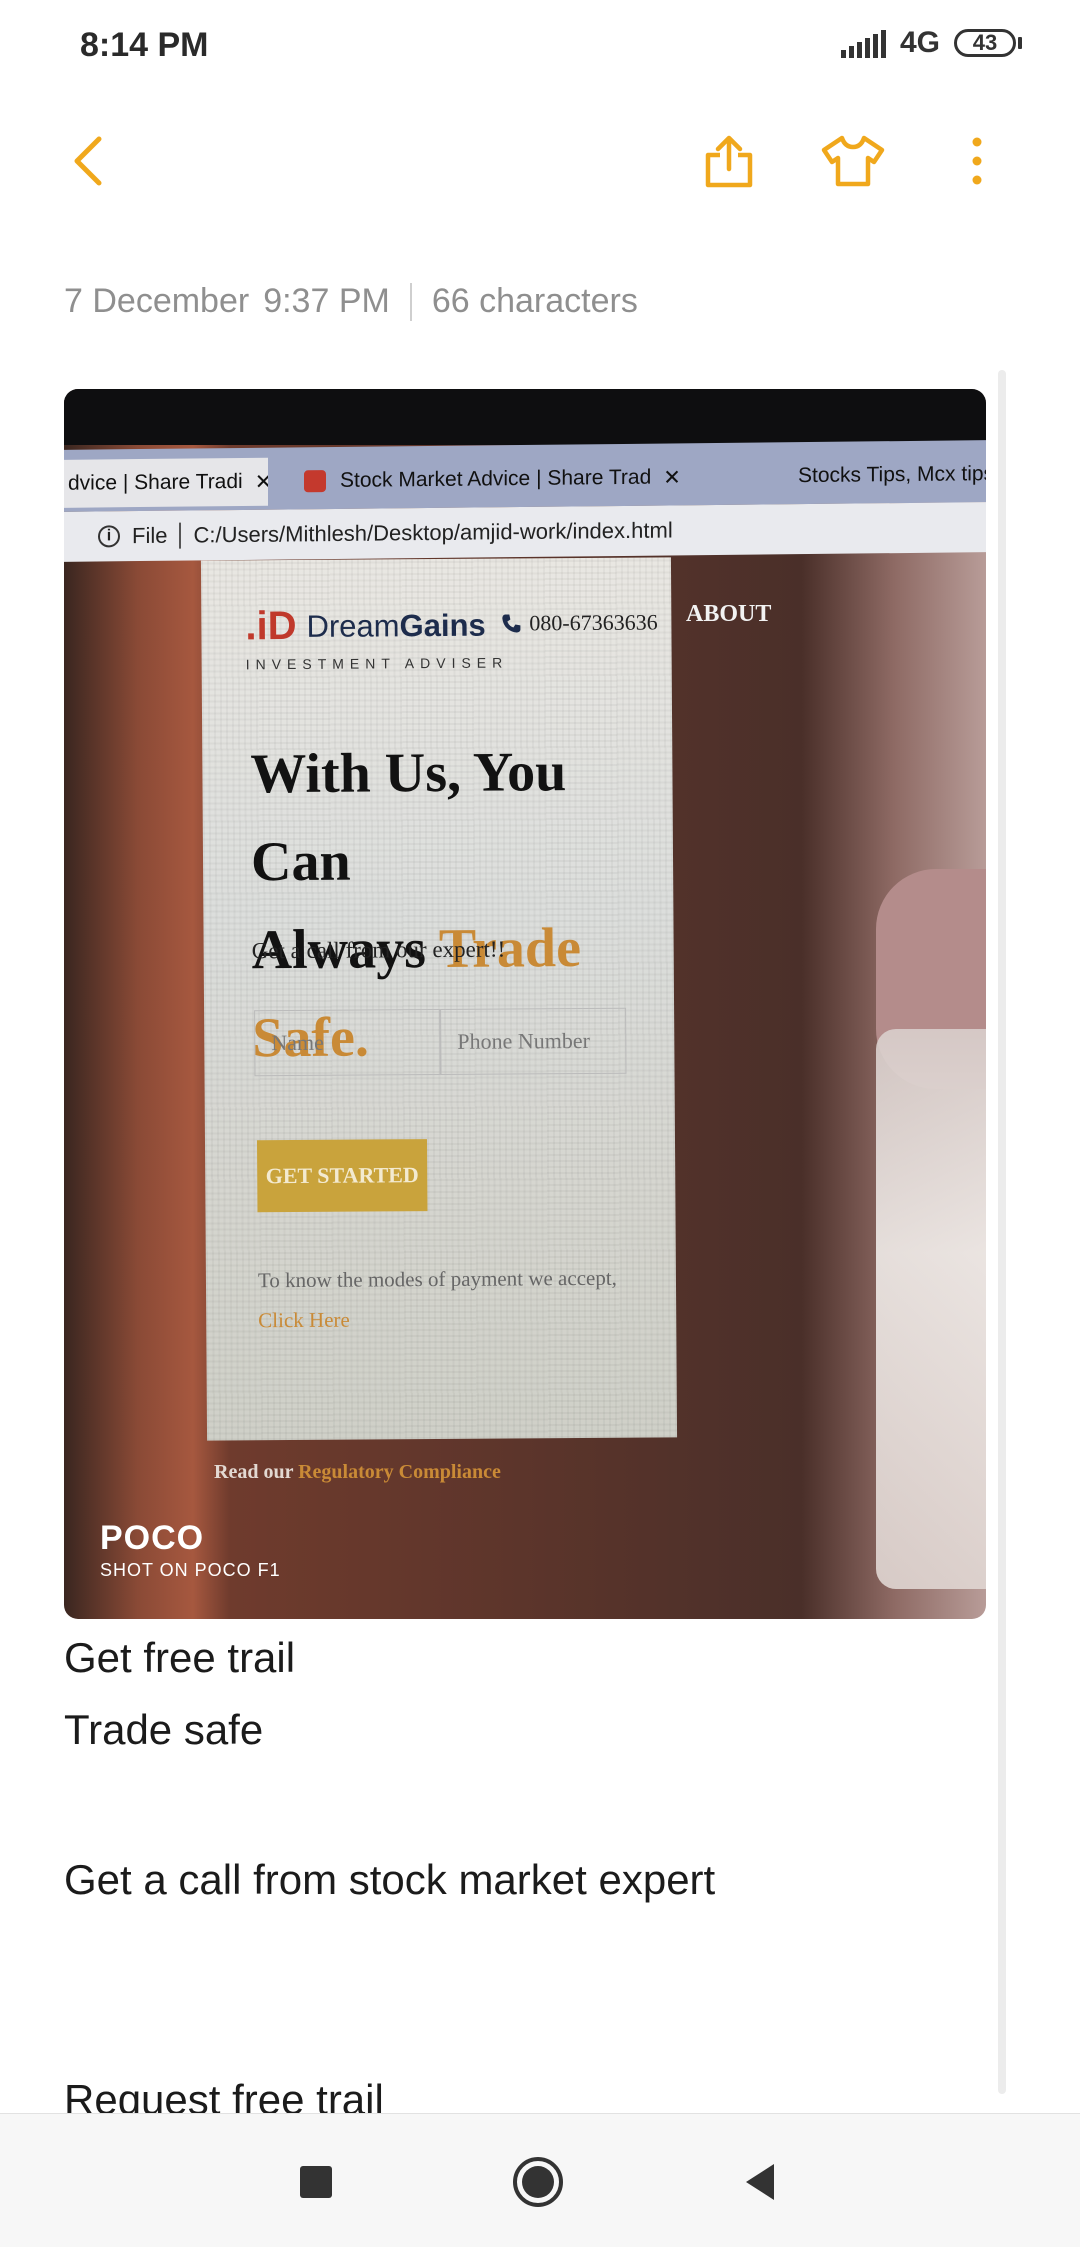 The height and width of the screenshot is (2247, 1080). I want to click on share-button, so click(729, 161).